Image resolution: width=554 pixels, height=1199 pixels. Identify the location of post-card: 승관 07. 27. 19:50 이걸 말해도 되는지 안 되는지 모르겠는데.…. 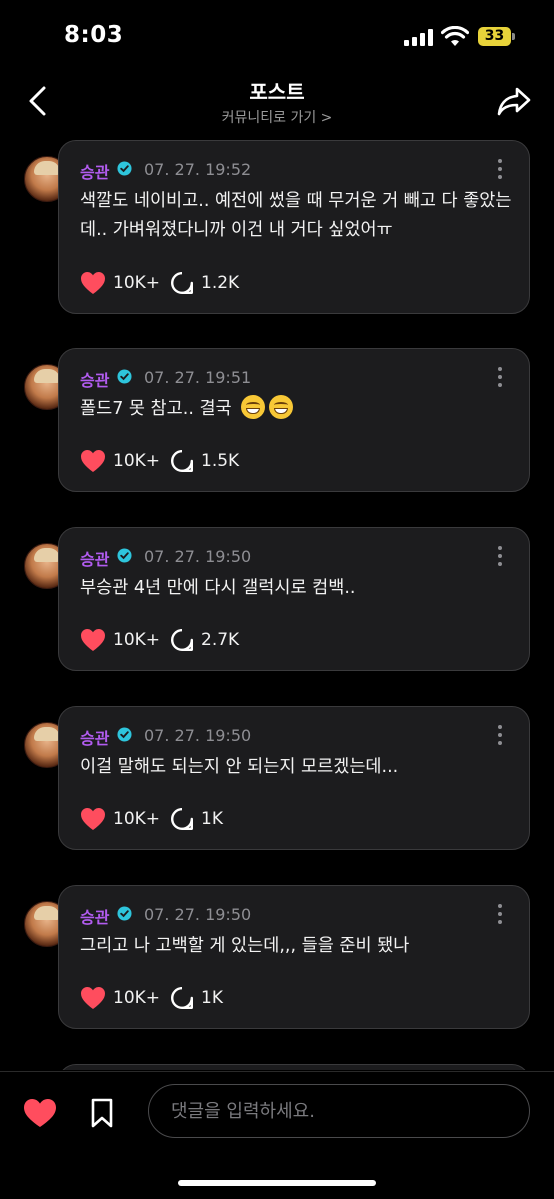
(294, 778).